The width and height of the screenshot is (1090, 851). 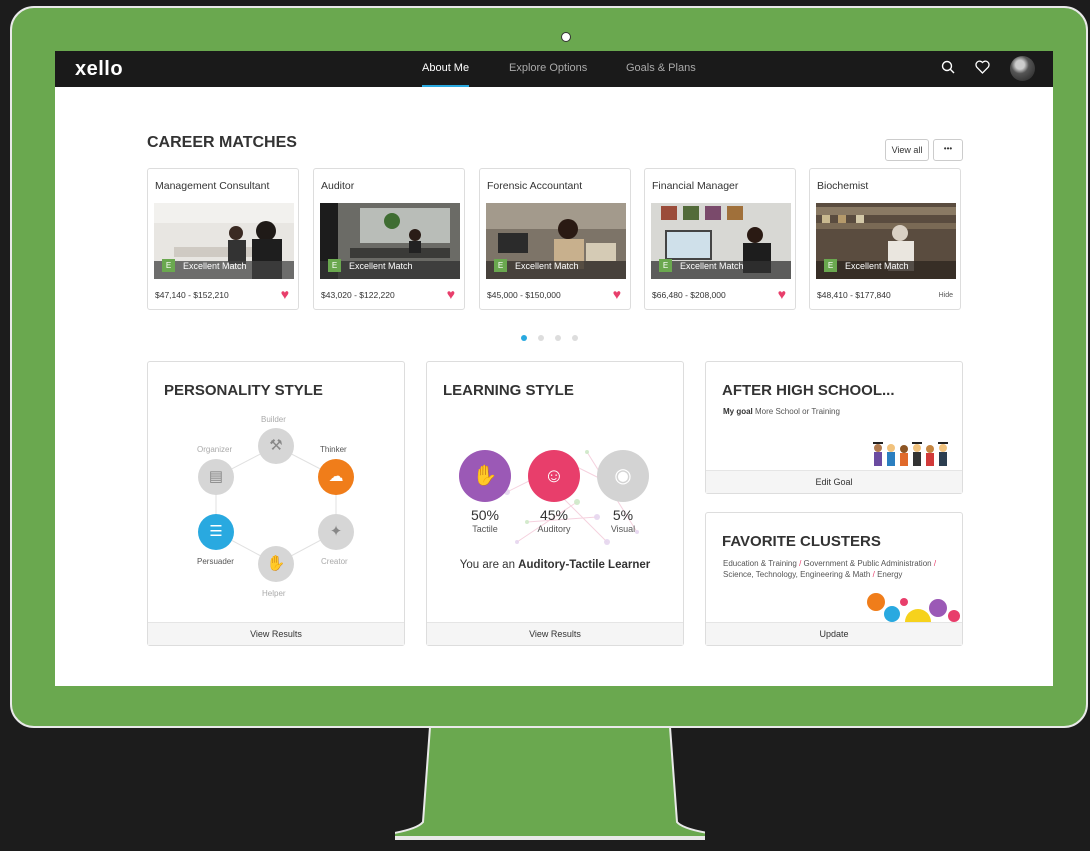 What do you see at coordinates (212, 186) in the screenshot?
I see `career-card-title: Management Consultant` at bounding box center [212, 186].